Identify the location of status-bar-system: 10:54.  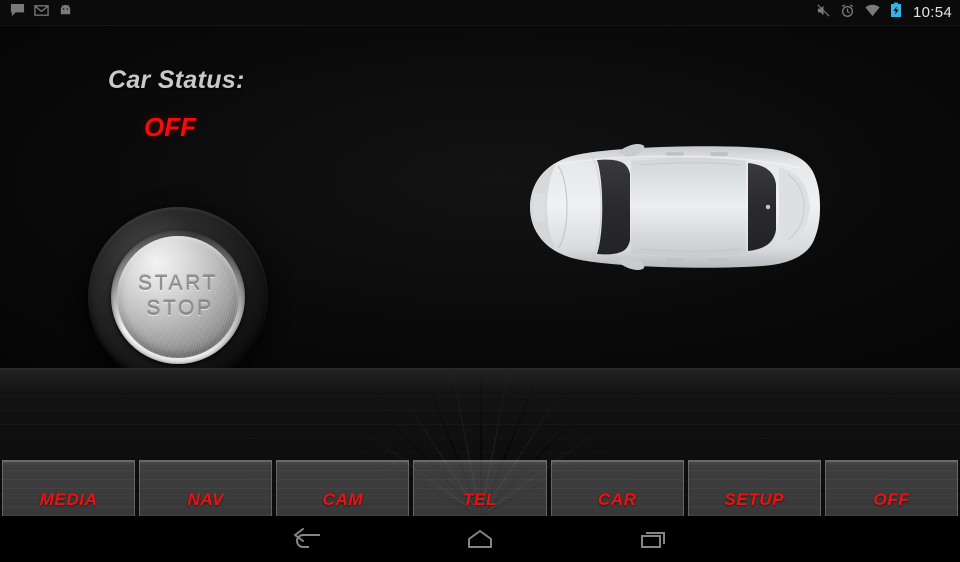
(884, 12).